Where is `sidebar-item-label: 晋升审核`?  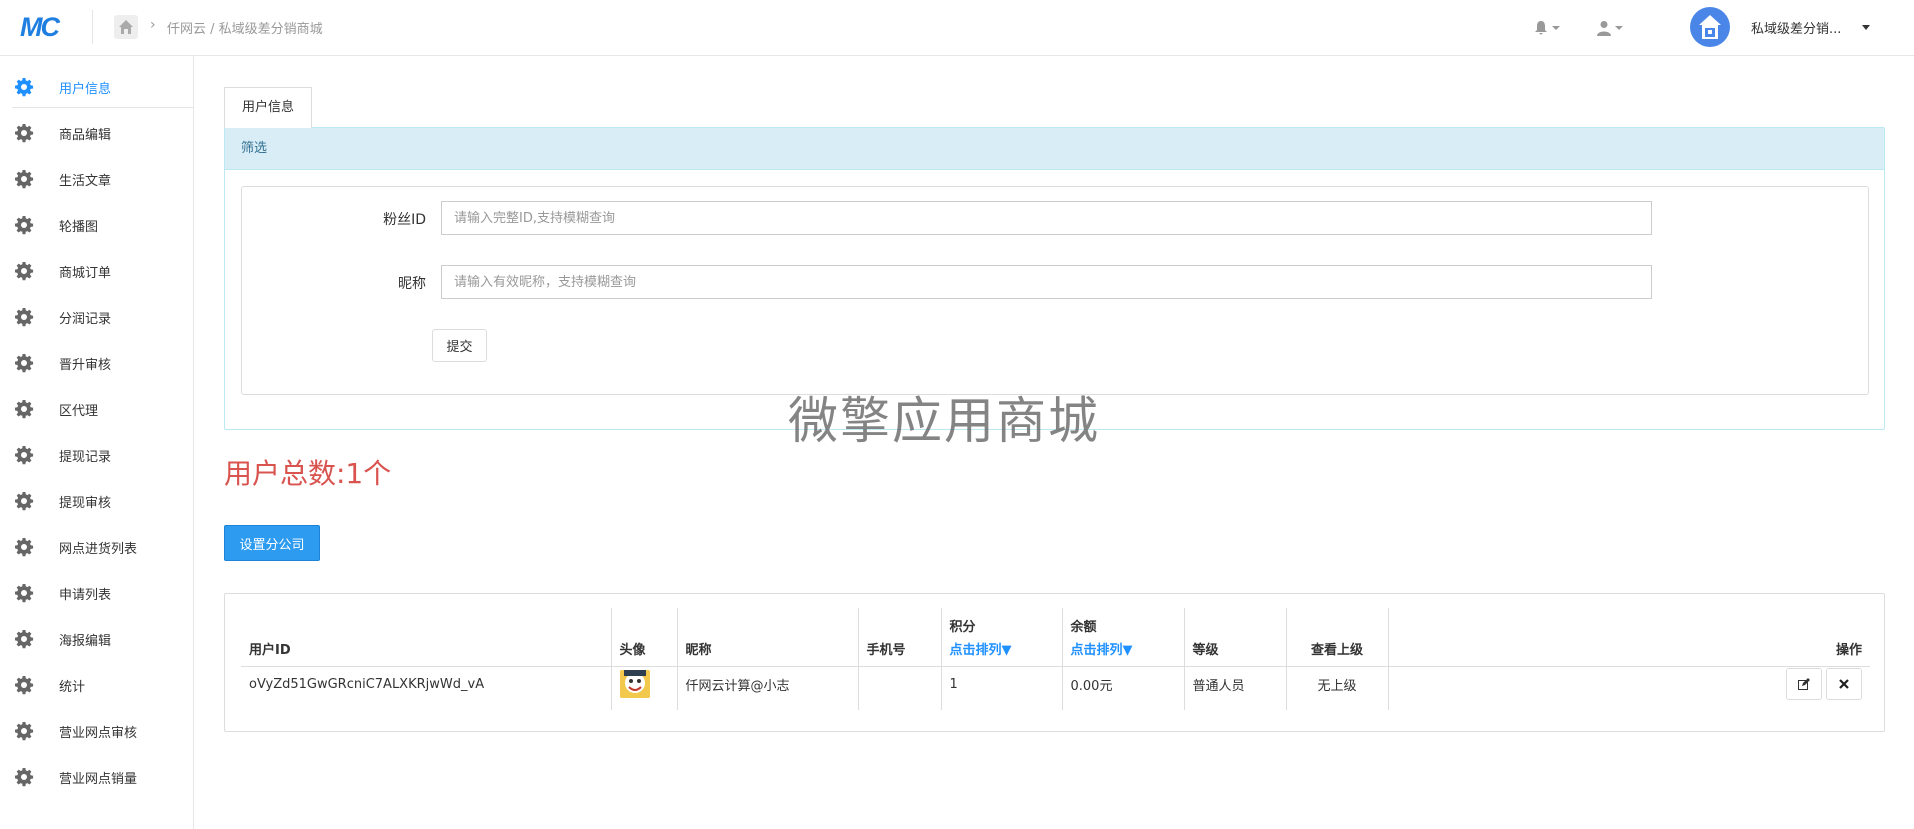
sidebar-item-label: 晋升审核 is located at coordinates (85, 365).